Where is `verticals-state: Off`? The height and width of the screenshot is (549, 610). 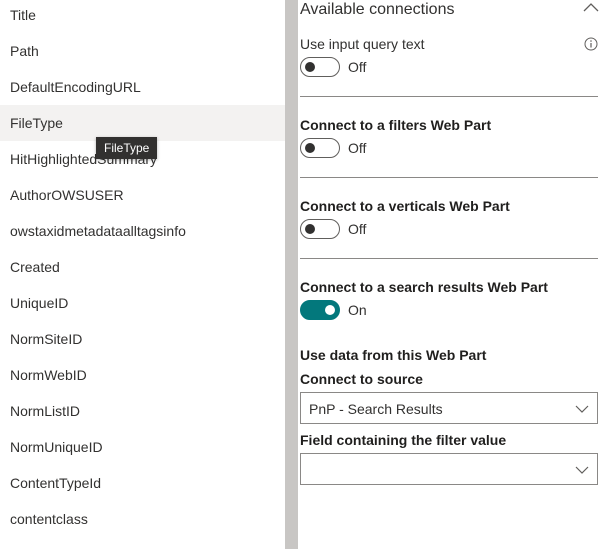
verticals-state: Off is located at coordinates (357, 229).